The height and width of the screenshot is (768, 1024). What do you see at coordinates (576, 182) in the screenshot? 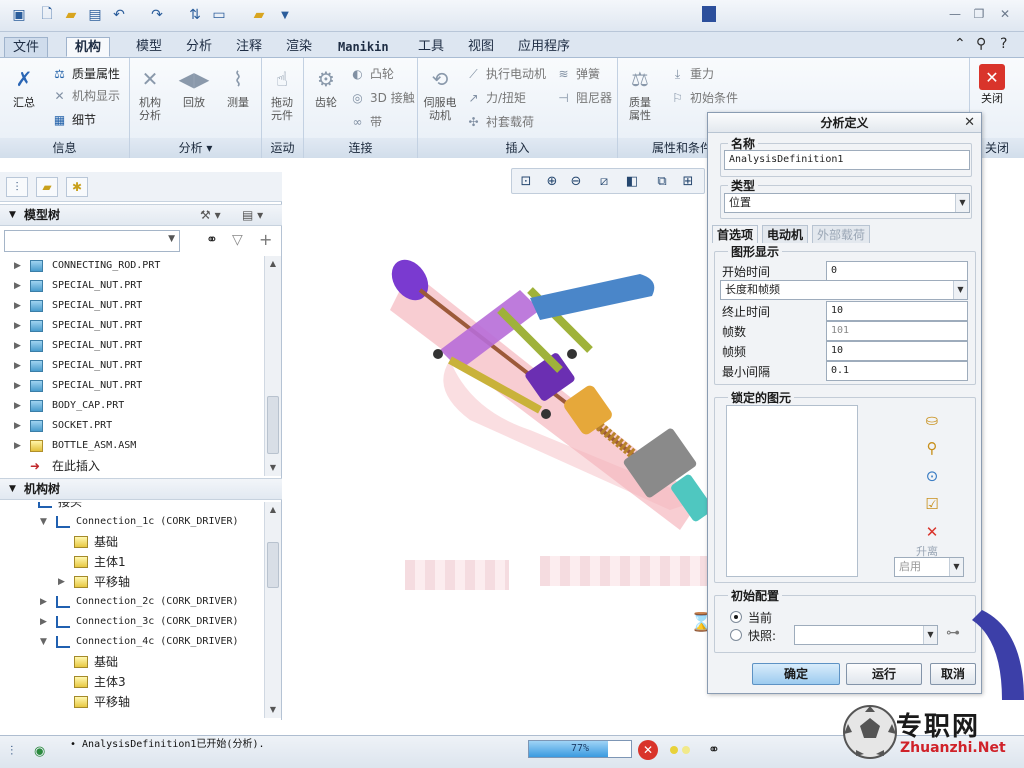
I see `zoom-out-icon: ⊖` at bounding box center [576, 182].